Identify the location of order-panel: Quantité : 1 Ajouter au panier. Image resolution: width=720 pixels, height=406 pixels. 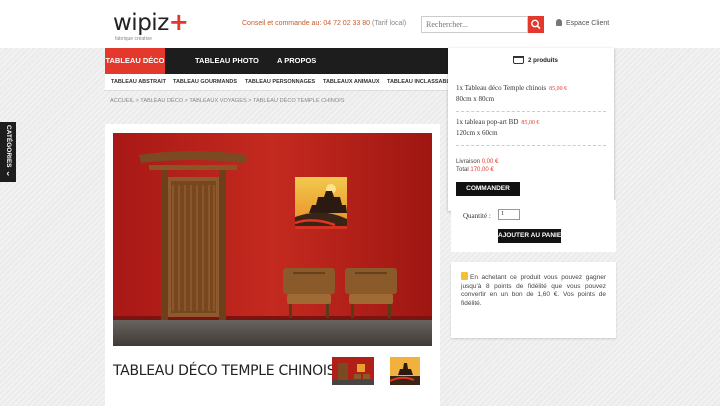
(533, 226).